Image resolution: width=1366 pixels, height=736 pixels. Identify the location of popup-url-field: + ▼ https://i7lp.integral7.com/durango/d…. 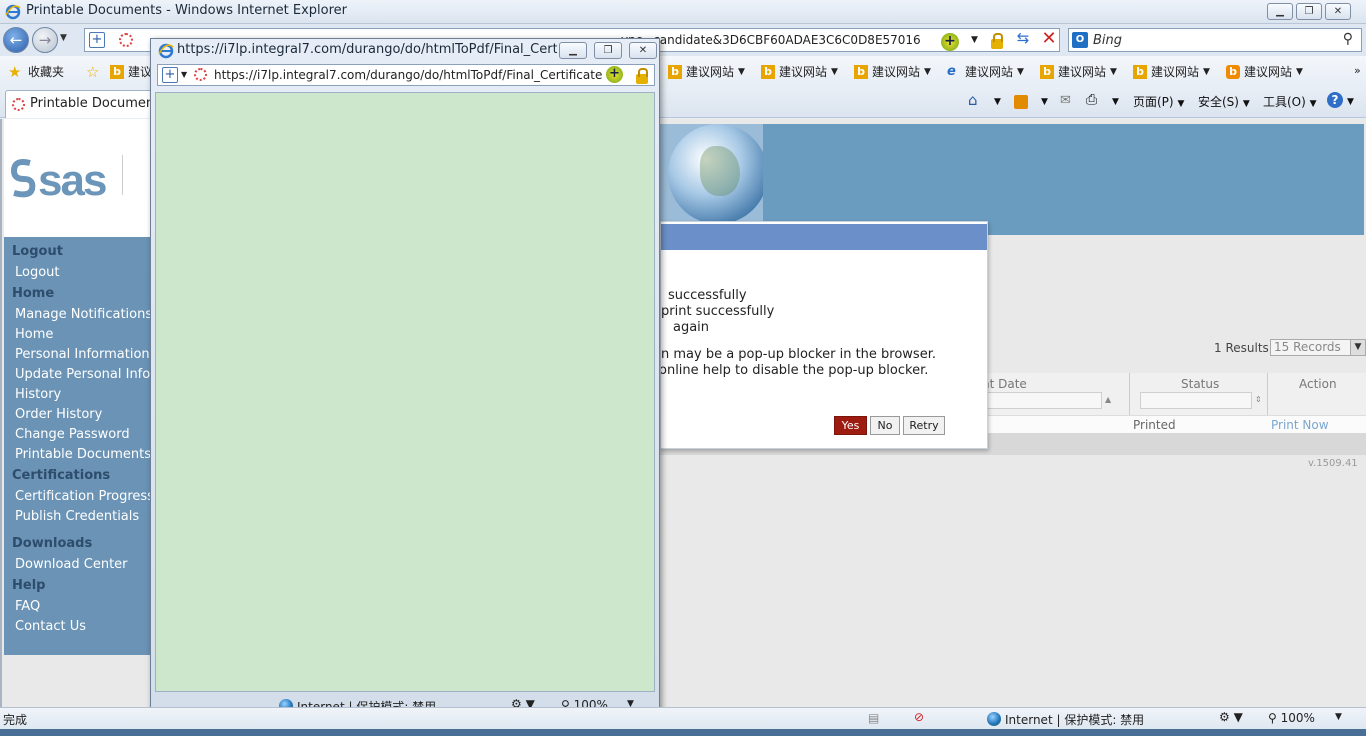
(406, 75).